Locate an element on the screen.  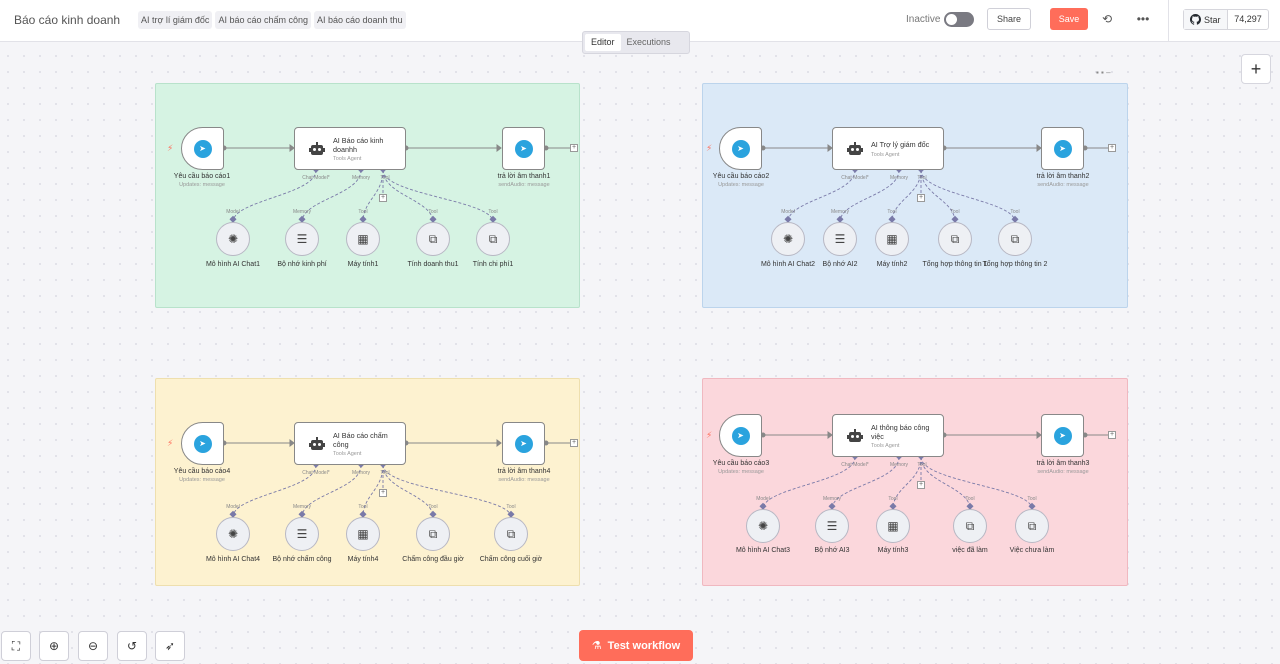
node-label: Yêu cầu báo cáo2 is located at coordinates (741, 176).